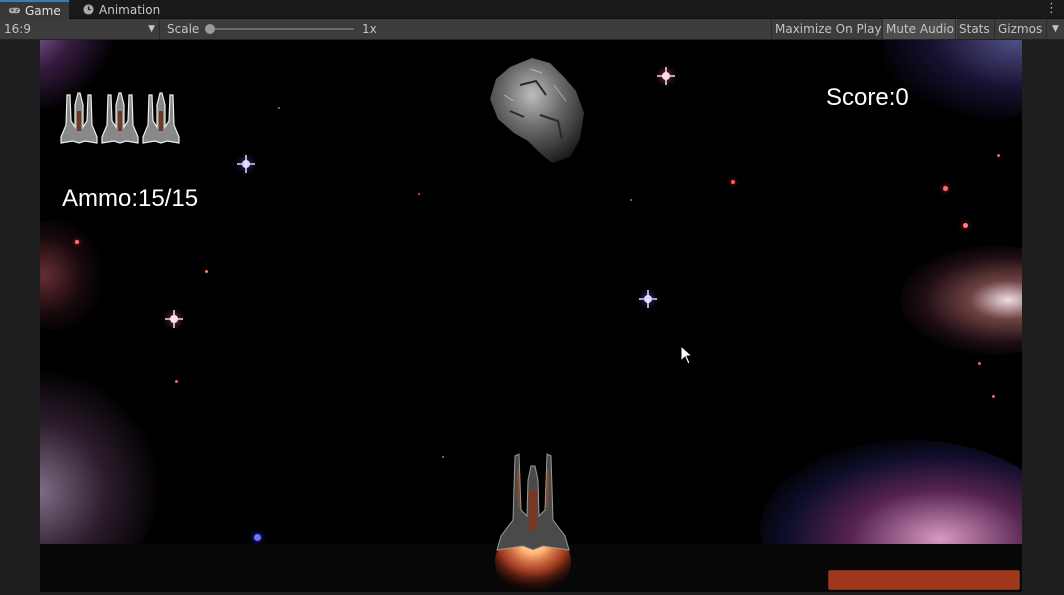 Image resolution: width=1064 pixels, height=595 pixels. Describe the element at coordinates (80, 29) in the screenshot. I see `aspect-ratio-dropdown: 16:9 ▼` at that location.